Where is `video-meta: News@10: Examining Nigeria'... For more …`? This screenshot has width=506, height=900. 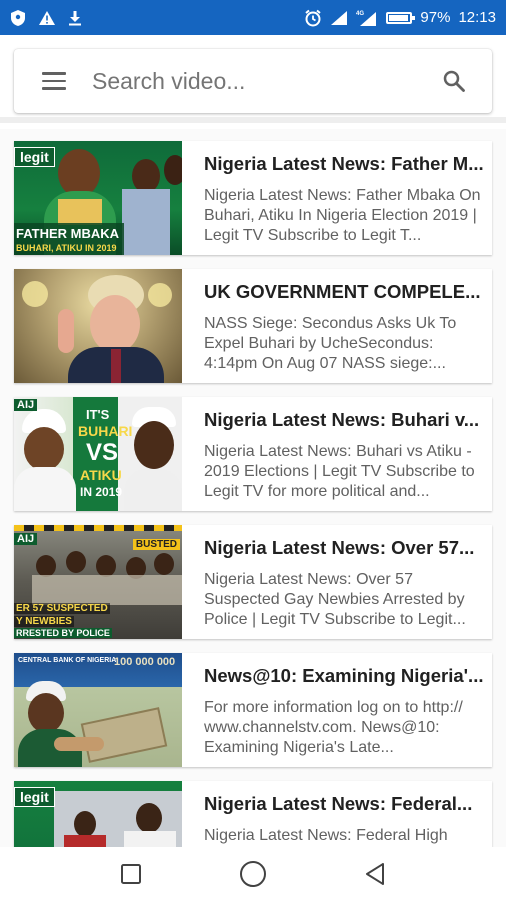
video-meta: News@10: Examining Nigeria'... For more … is located at coordinates (337, 710).